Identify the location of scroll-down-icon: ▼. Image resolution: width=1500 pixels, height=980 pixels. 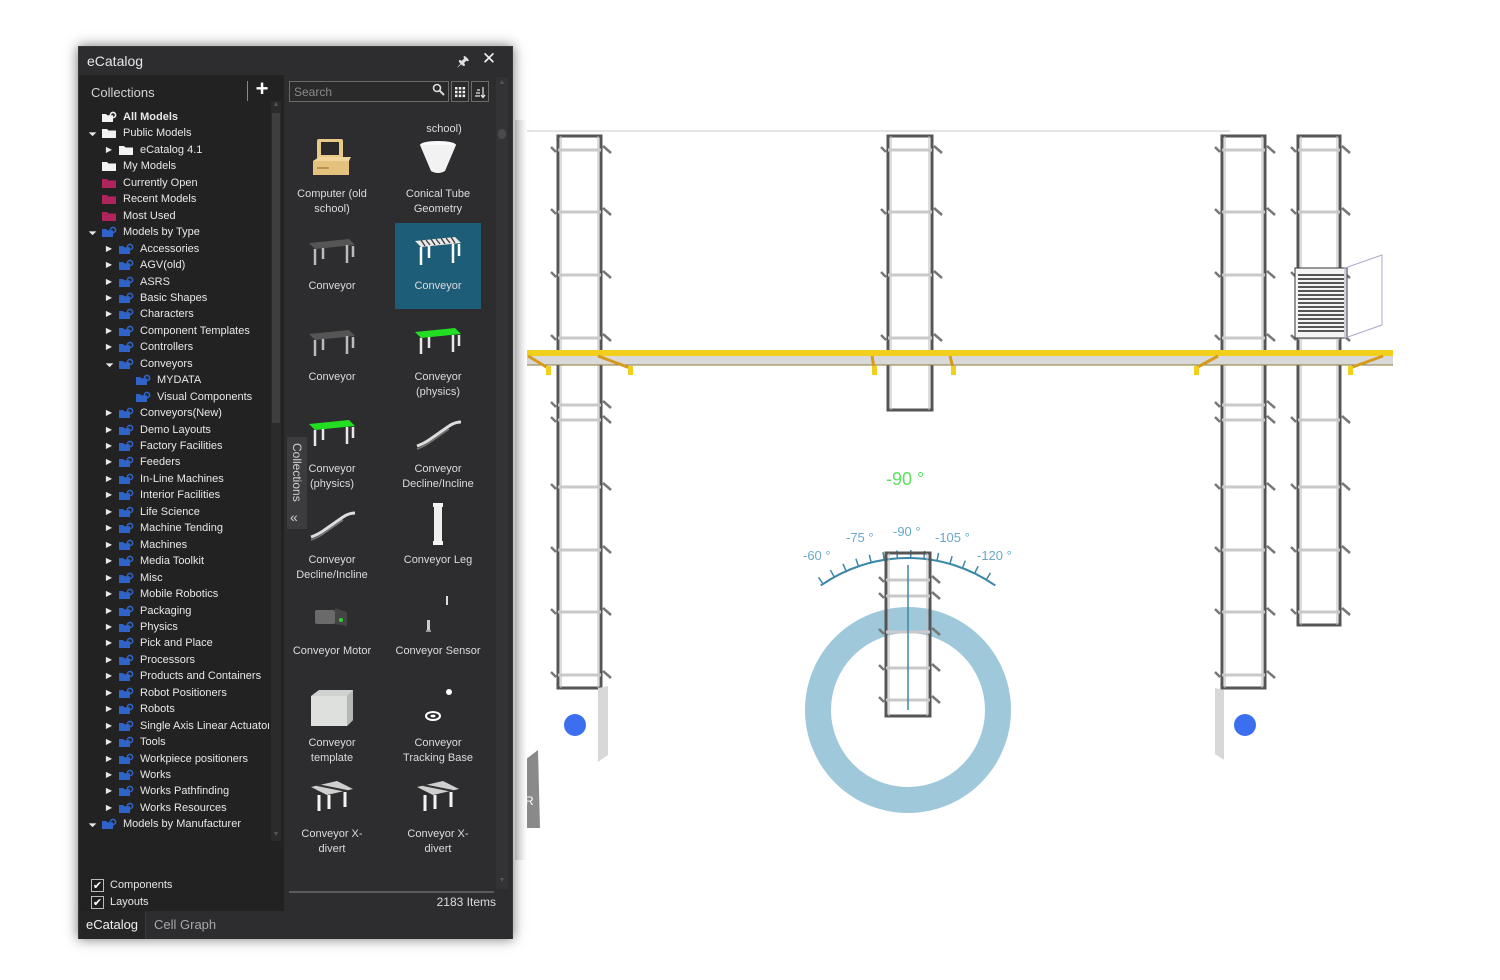
(276, 836).